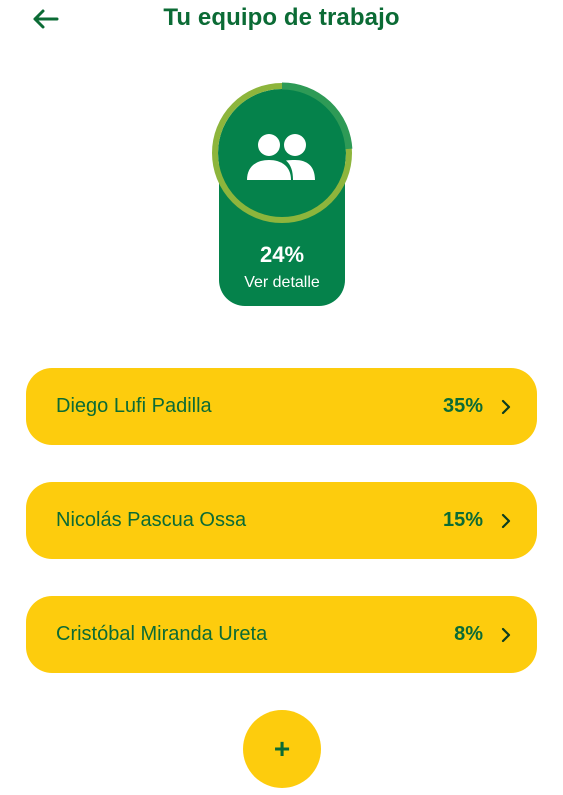 The image size is (563, 795). What do you see at coordinates (468, 634) in the screenshot?
I see `member-percent: 8%` at bounding box center [468, 634].